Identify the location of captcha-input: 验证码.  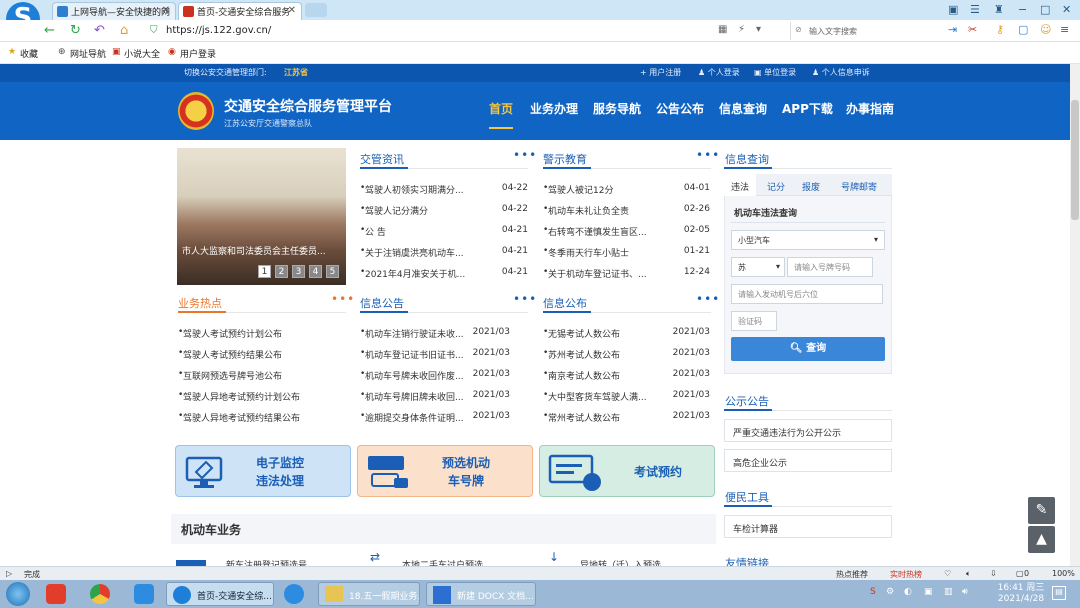
(754, 321).